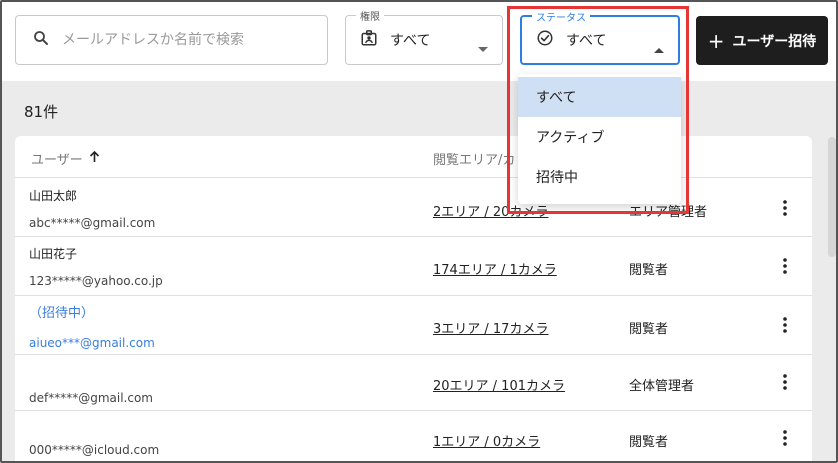  What do you see at coordinates (662, 386) in the screenshot?
I see `user-role: 全体管理者` at bounding box center [662, 386].